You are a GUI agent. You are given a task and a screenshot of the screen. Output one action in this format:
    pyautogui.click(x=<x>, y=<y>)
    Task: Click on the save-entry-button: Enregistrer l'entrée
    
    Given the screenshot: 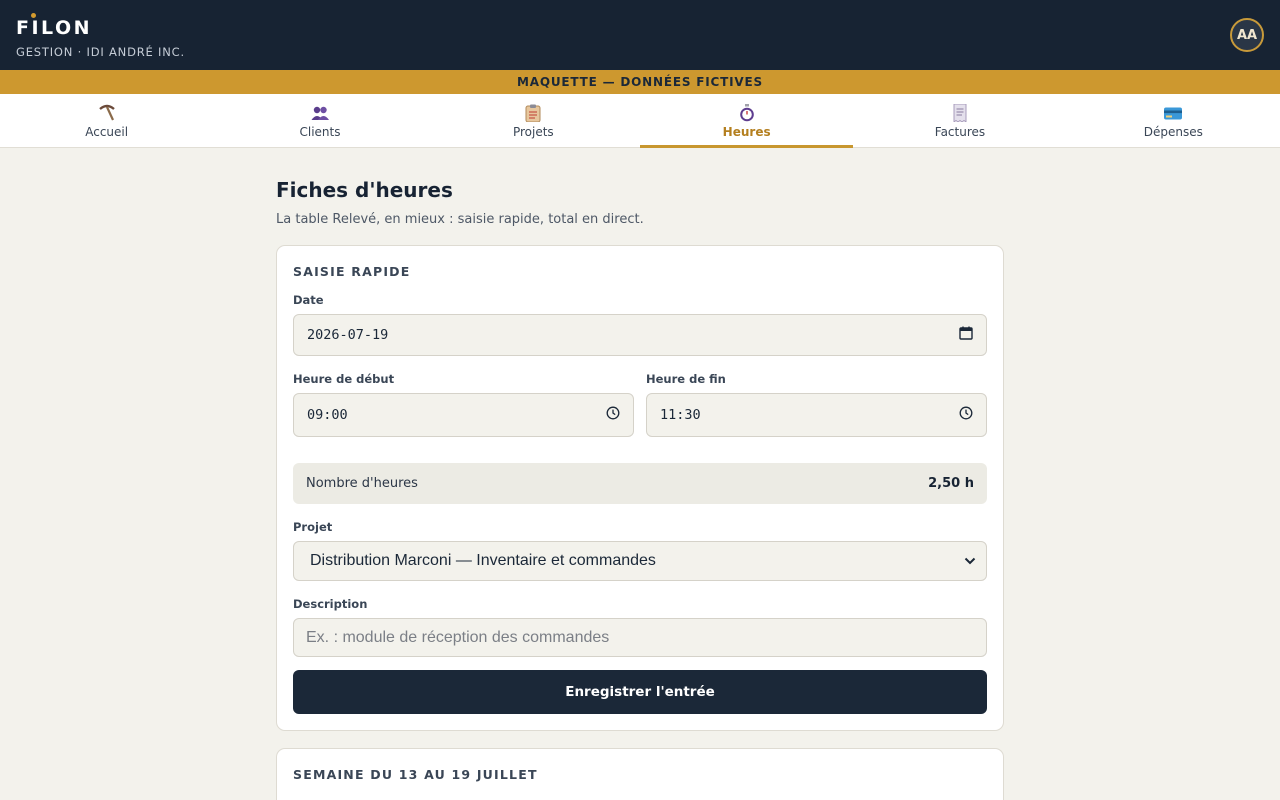 What is the action you would take?
    pyautogui.click(x=640, y=692)
    